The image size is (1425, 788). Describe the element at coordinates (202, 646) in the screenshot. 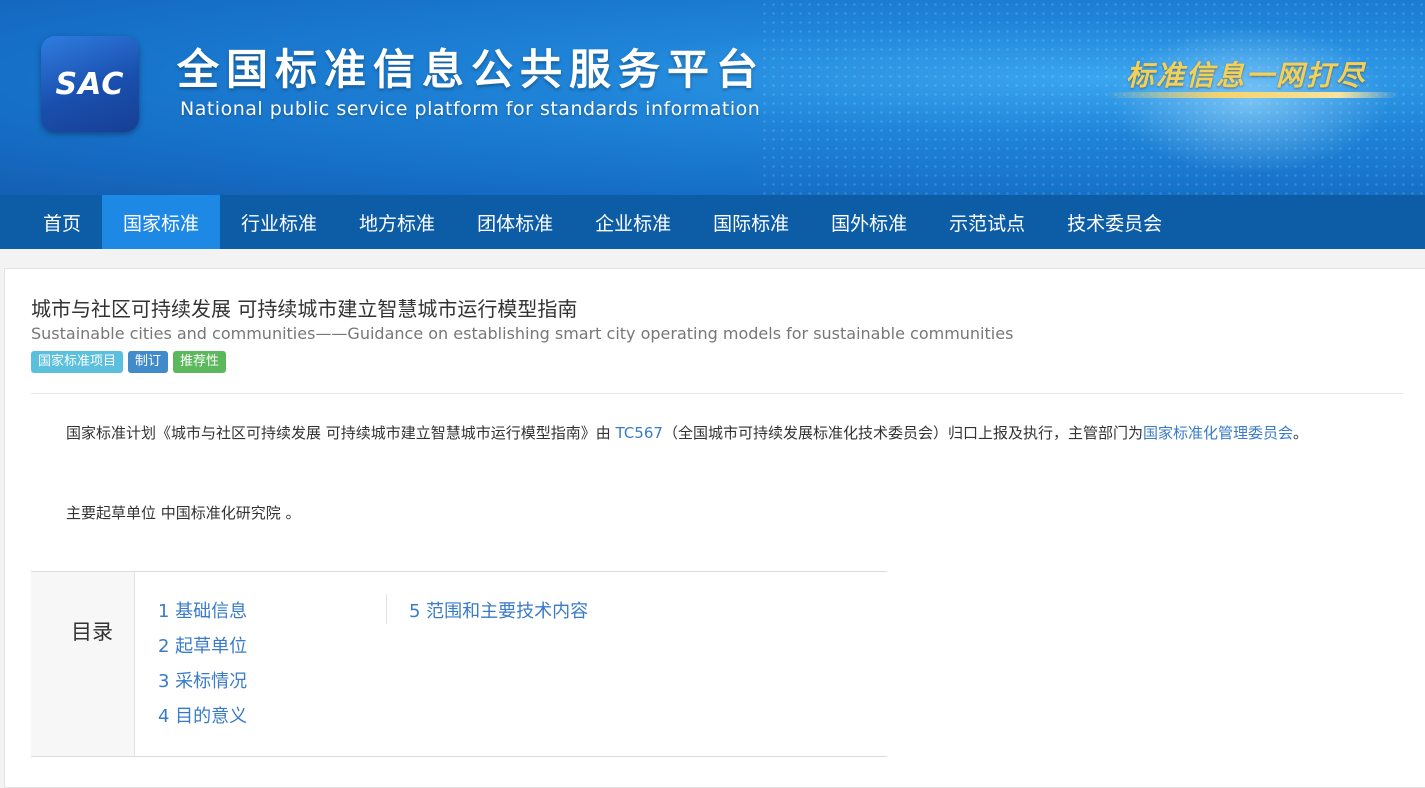

I see `toc-item-drafting-unit: 2 起草单位` at that location.